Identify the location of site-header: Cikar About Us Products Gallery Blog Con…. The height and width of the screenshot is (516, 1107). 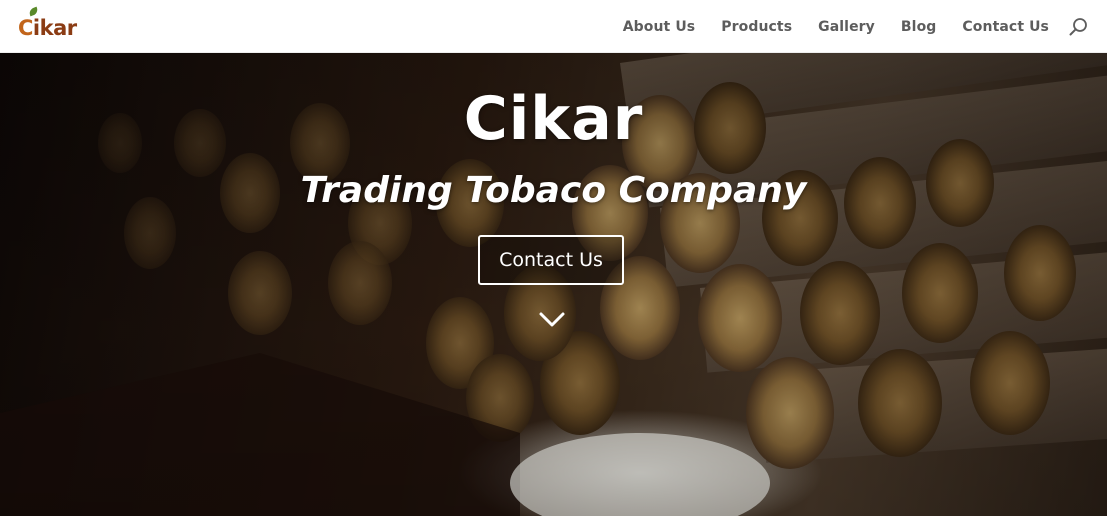
(553, 26).